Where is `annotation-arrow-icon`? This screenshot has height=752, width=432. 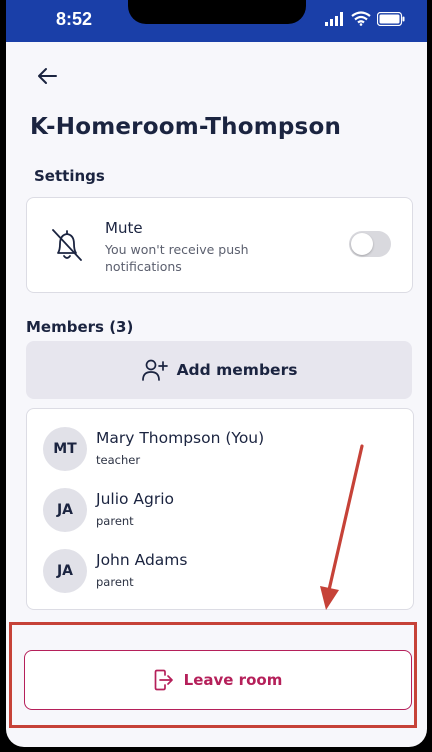
annotation-arrow-icon is located at coordinates (342, 527).